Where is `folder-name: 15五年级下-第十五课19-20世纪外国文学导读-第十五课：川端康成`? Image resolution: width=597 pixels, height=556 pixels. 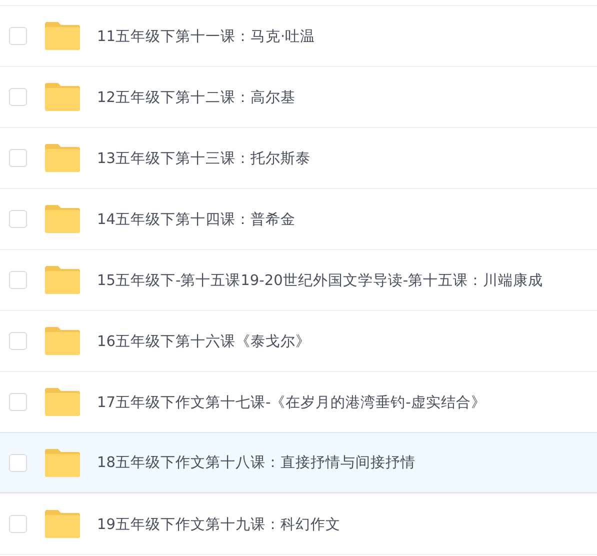 folder-name: 15五年级下-第十五课19-20世纪外国文学导读-第十五课：川端康成 is located at coordinates (320, 280).